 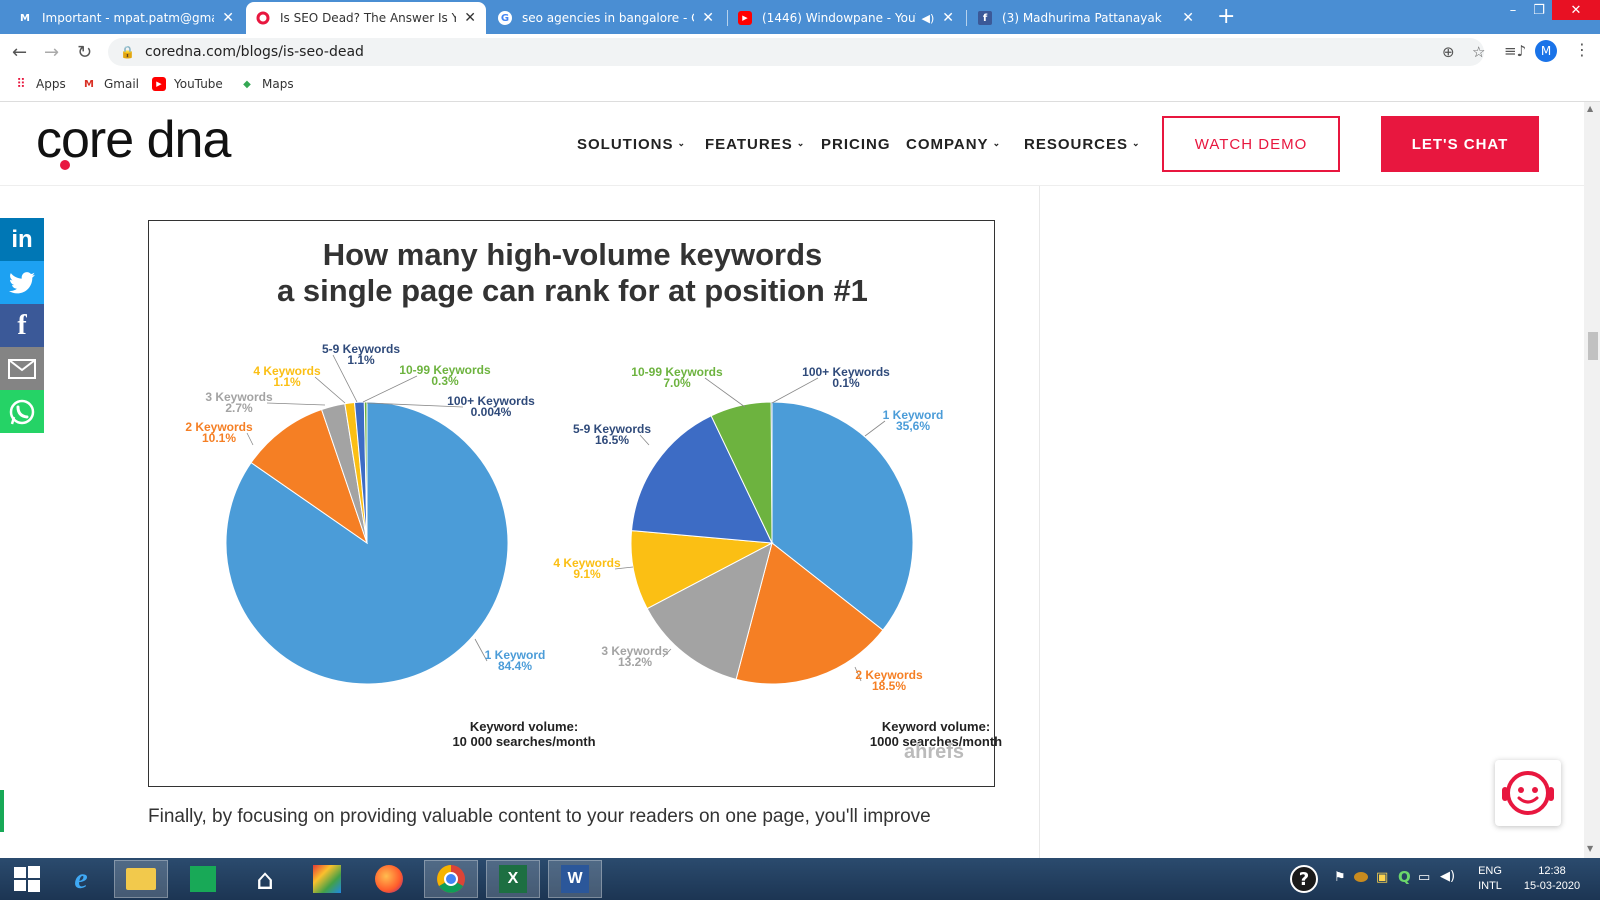 I want to click on zoom-icon: ⊕, so click(x=1448, y=52).